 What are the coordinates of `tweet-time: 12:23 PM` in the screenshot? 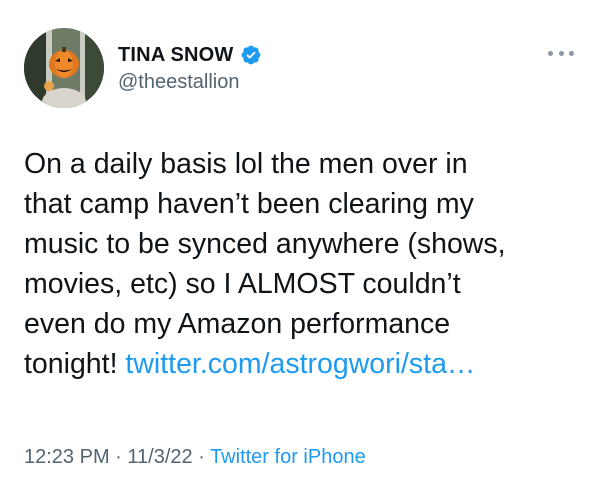 It's located at (67, 457).